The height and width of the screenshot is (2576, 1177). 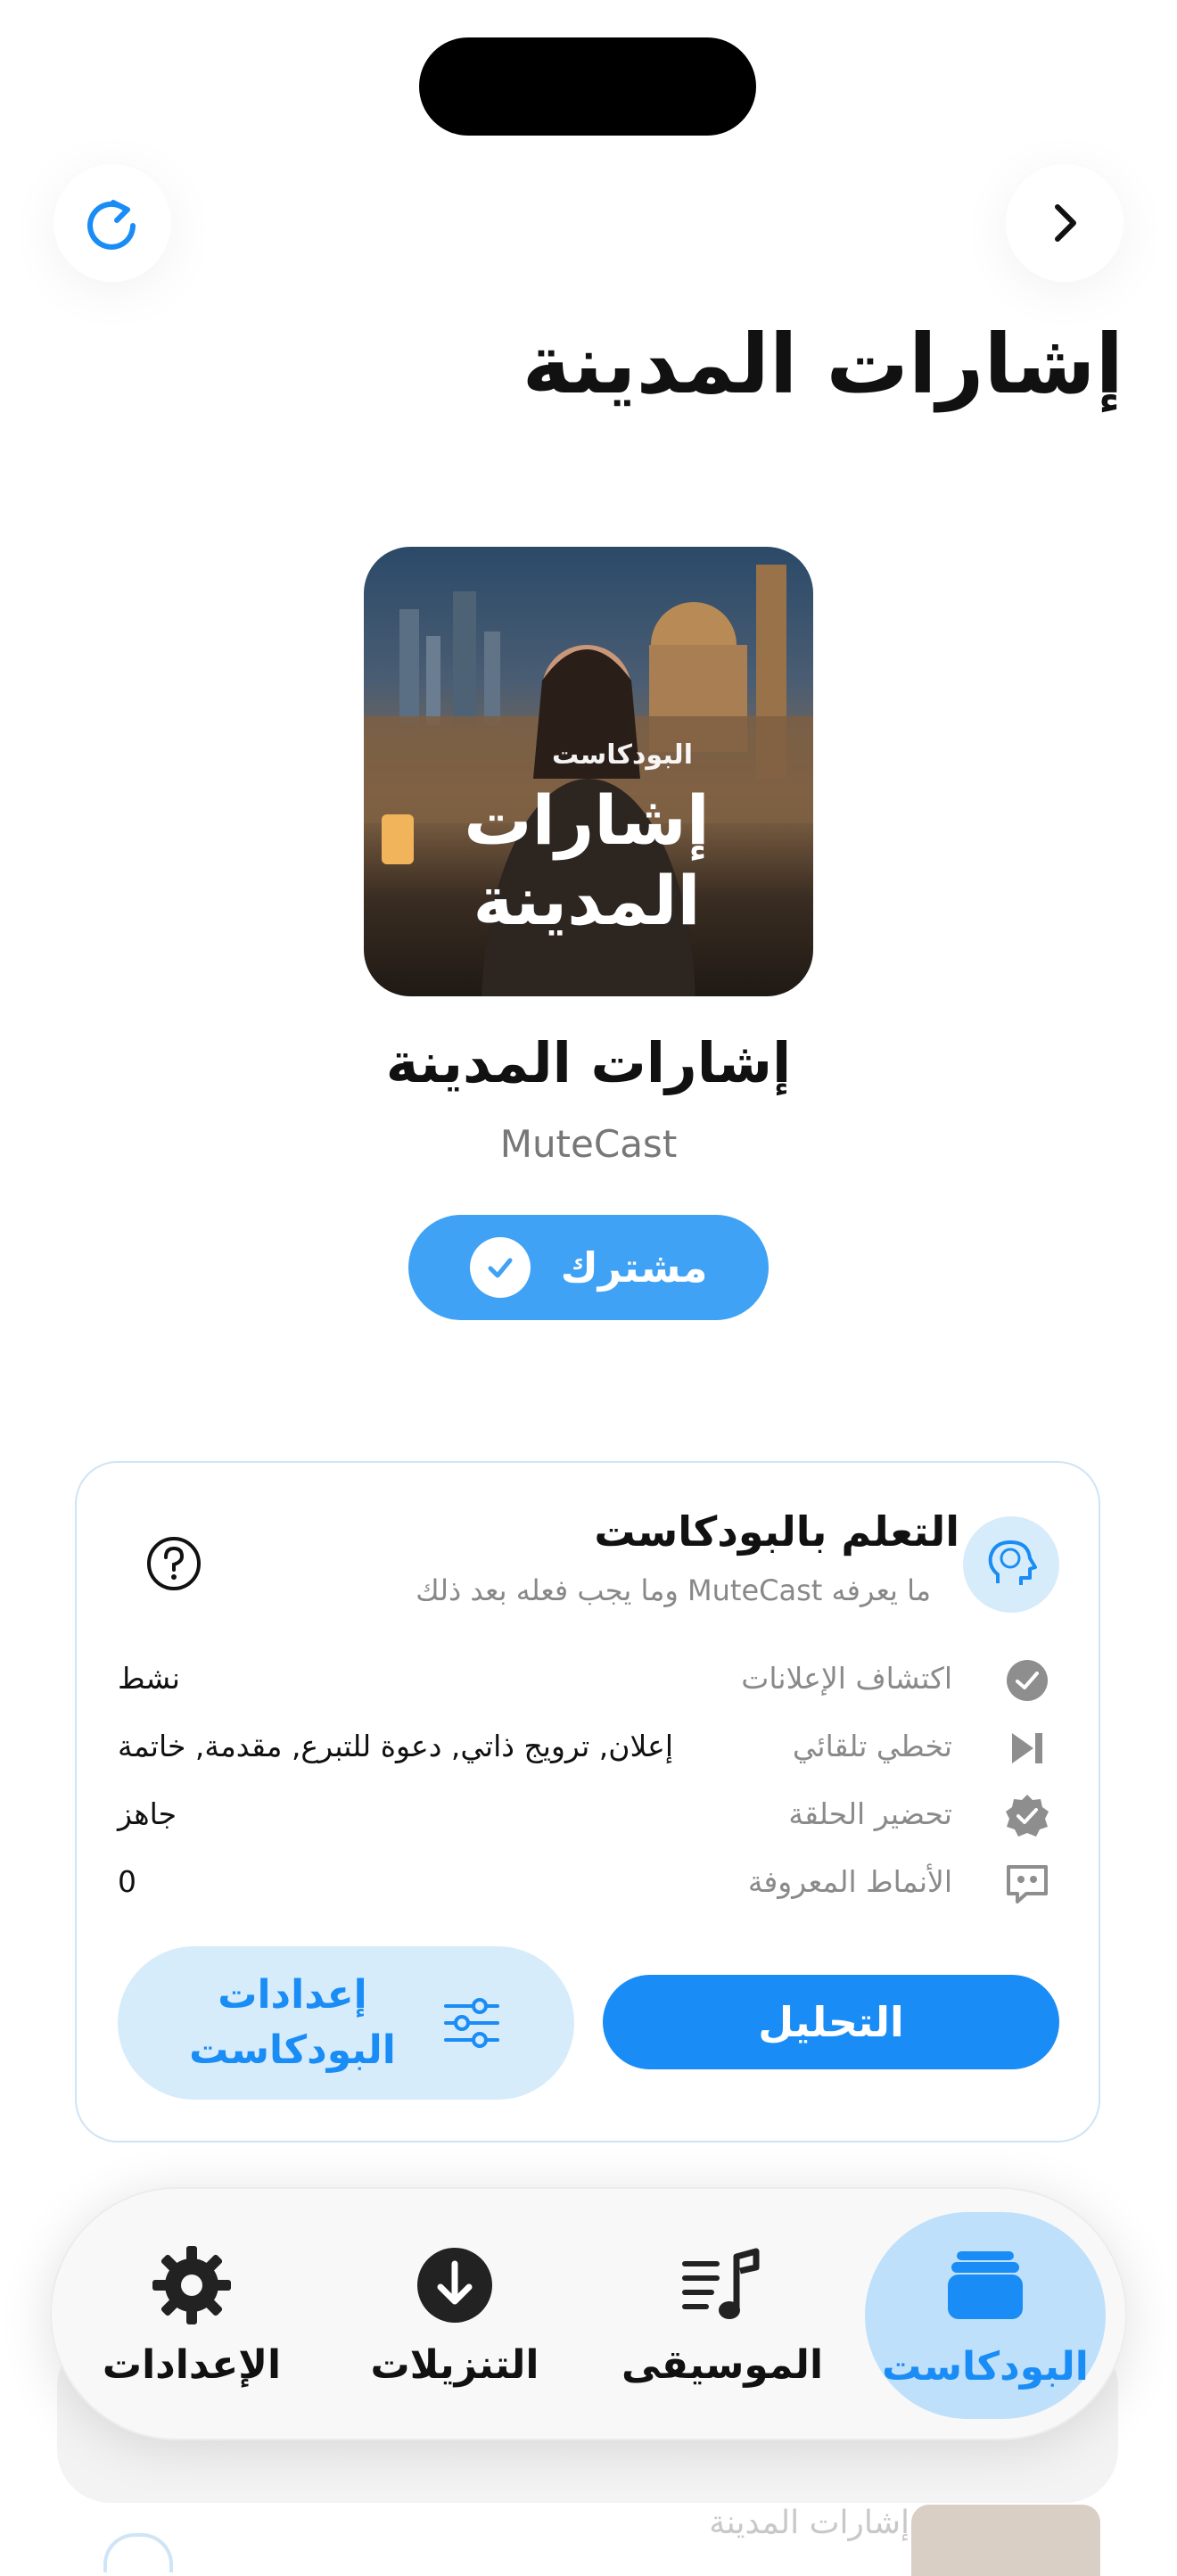 I want to click on download-icon, so click(x=454, y=2285).